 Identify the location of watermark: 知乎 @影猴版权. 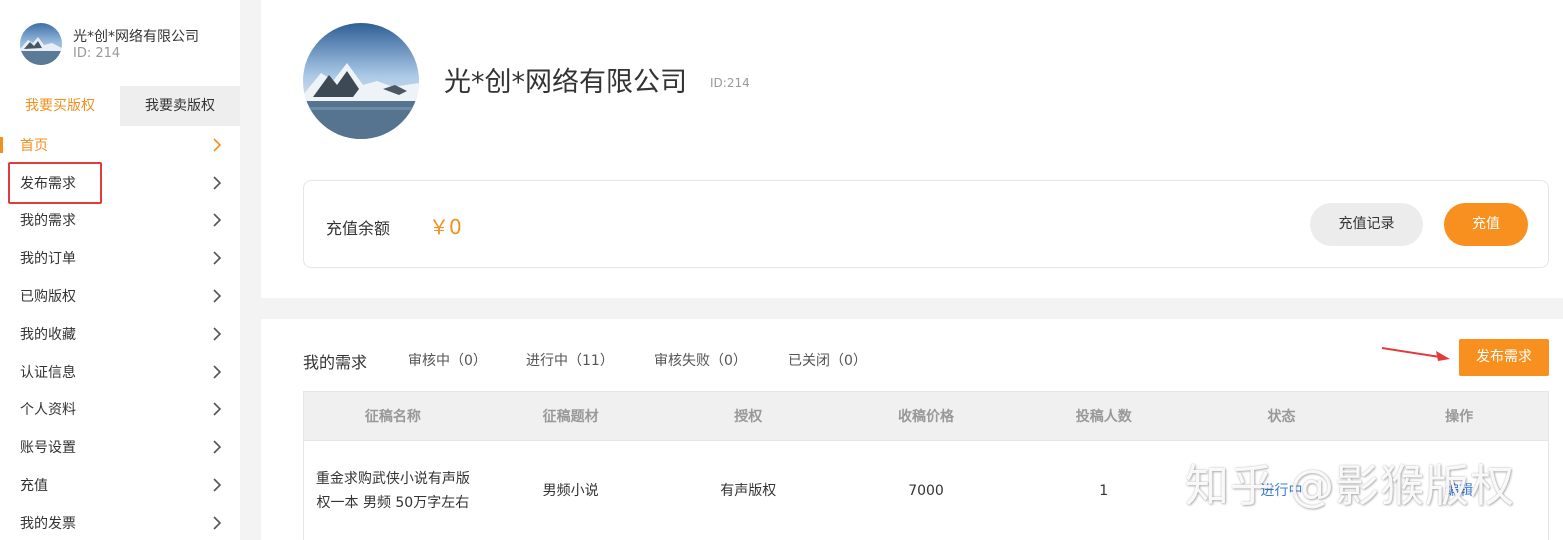
(1350, 486).